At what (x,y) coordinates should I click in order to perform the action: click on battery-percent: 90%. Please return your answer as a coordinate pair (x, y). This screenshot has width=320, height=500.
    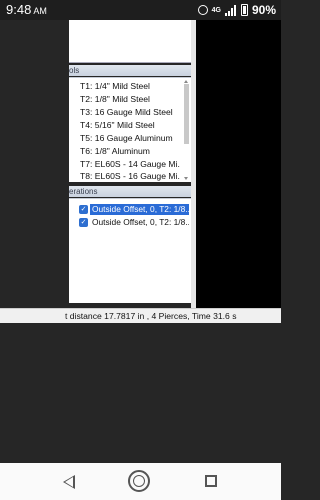
    Looking at the image, I should click on (263, 10).